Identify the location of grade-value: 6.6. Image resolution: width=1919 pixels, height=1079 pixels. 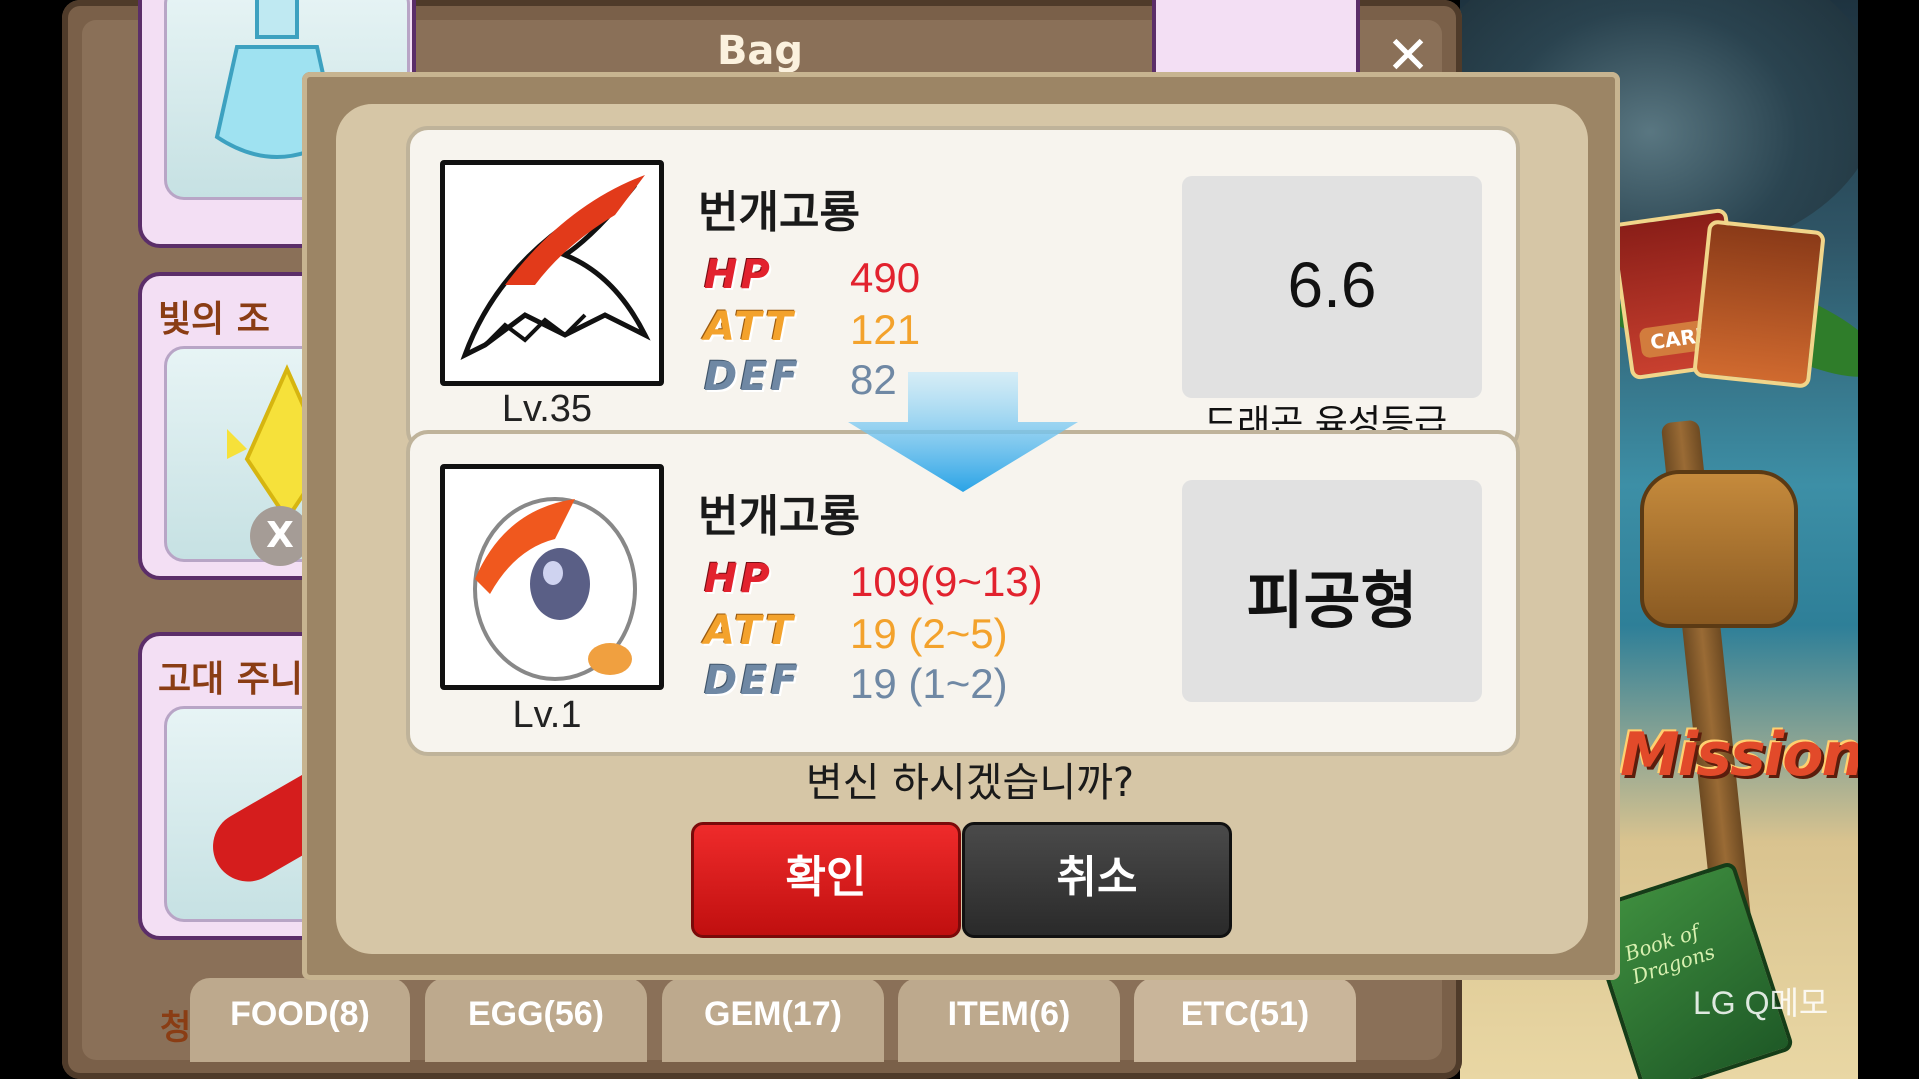
(1332, 285).